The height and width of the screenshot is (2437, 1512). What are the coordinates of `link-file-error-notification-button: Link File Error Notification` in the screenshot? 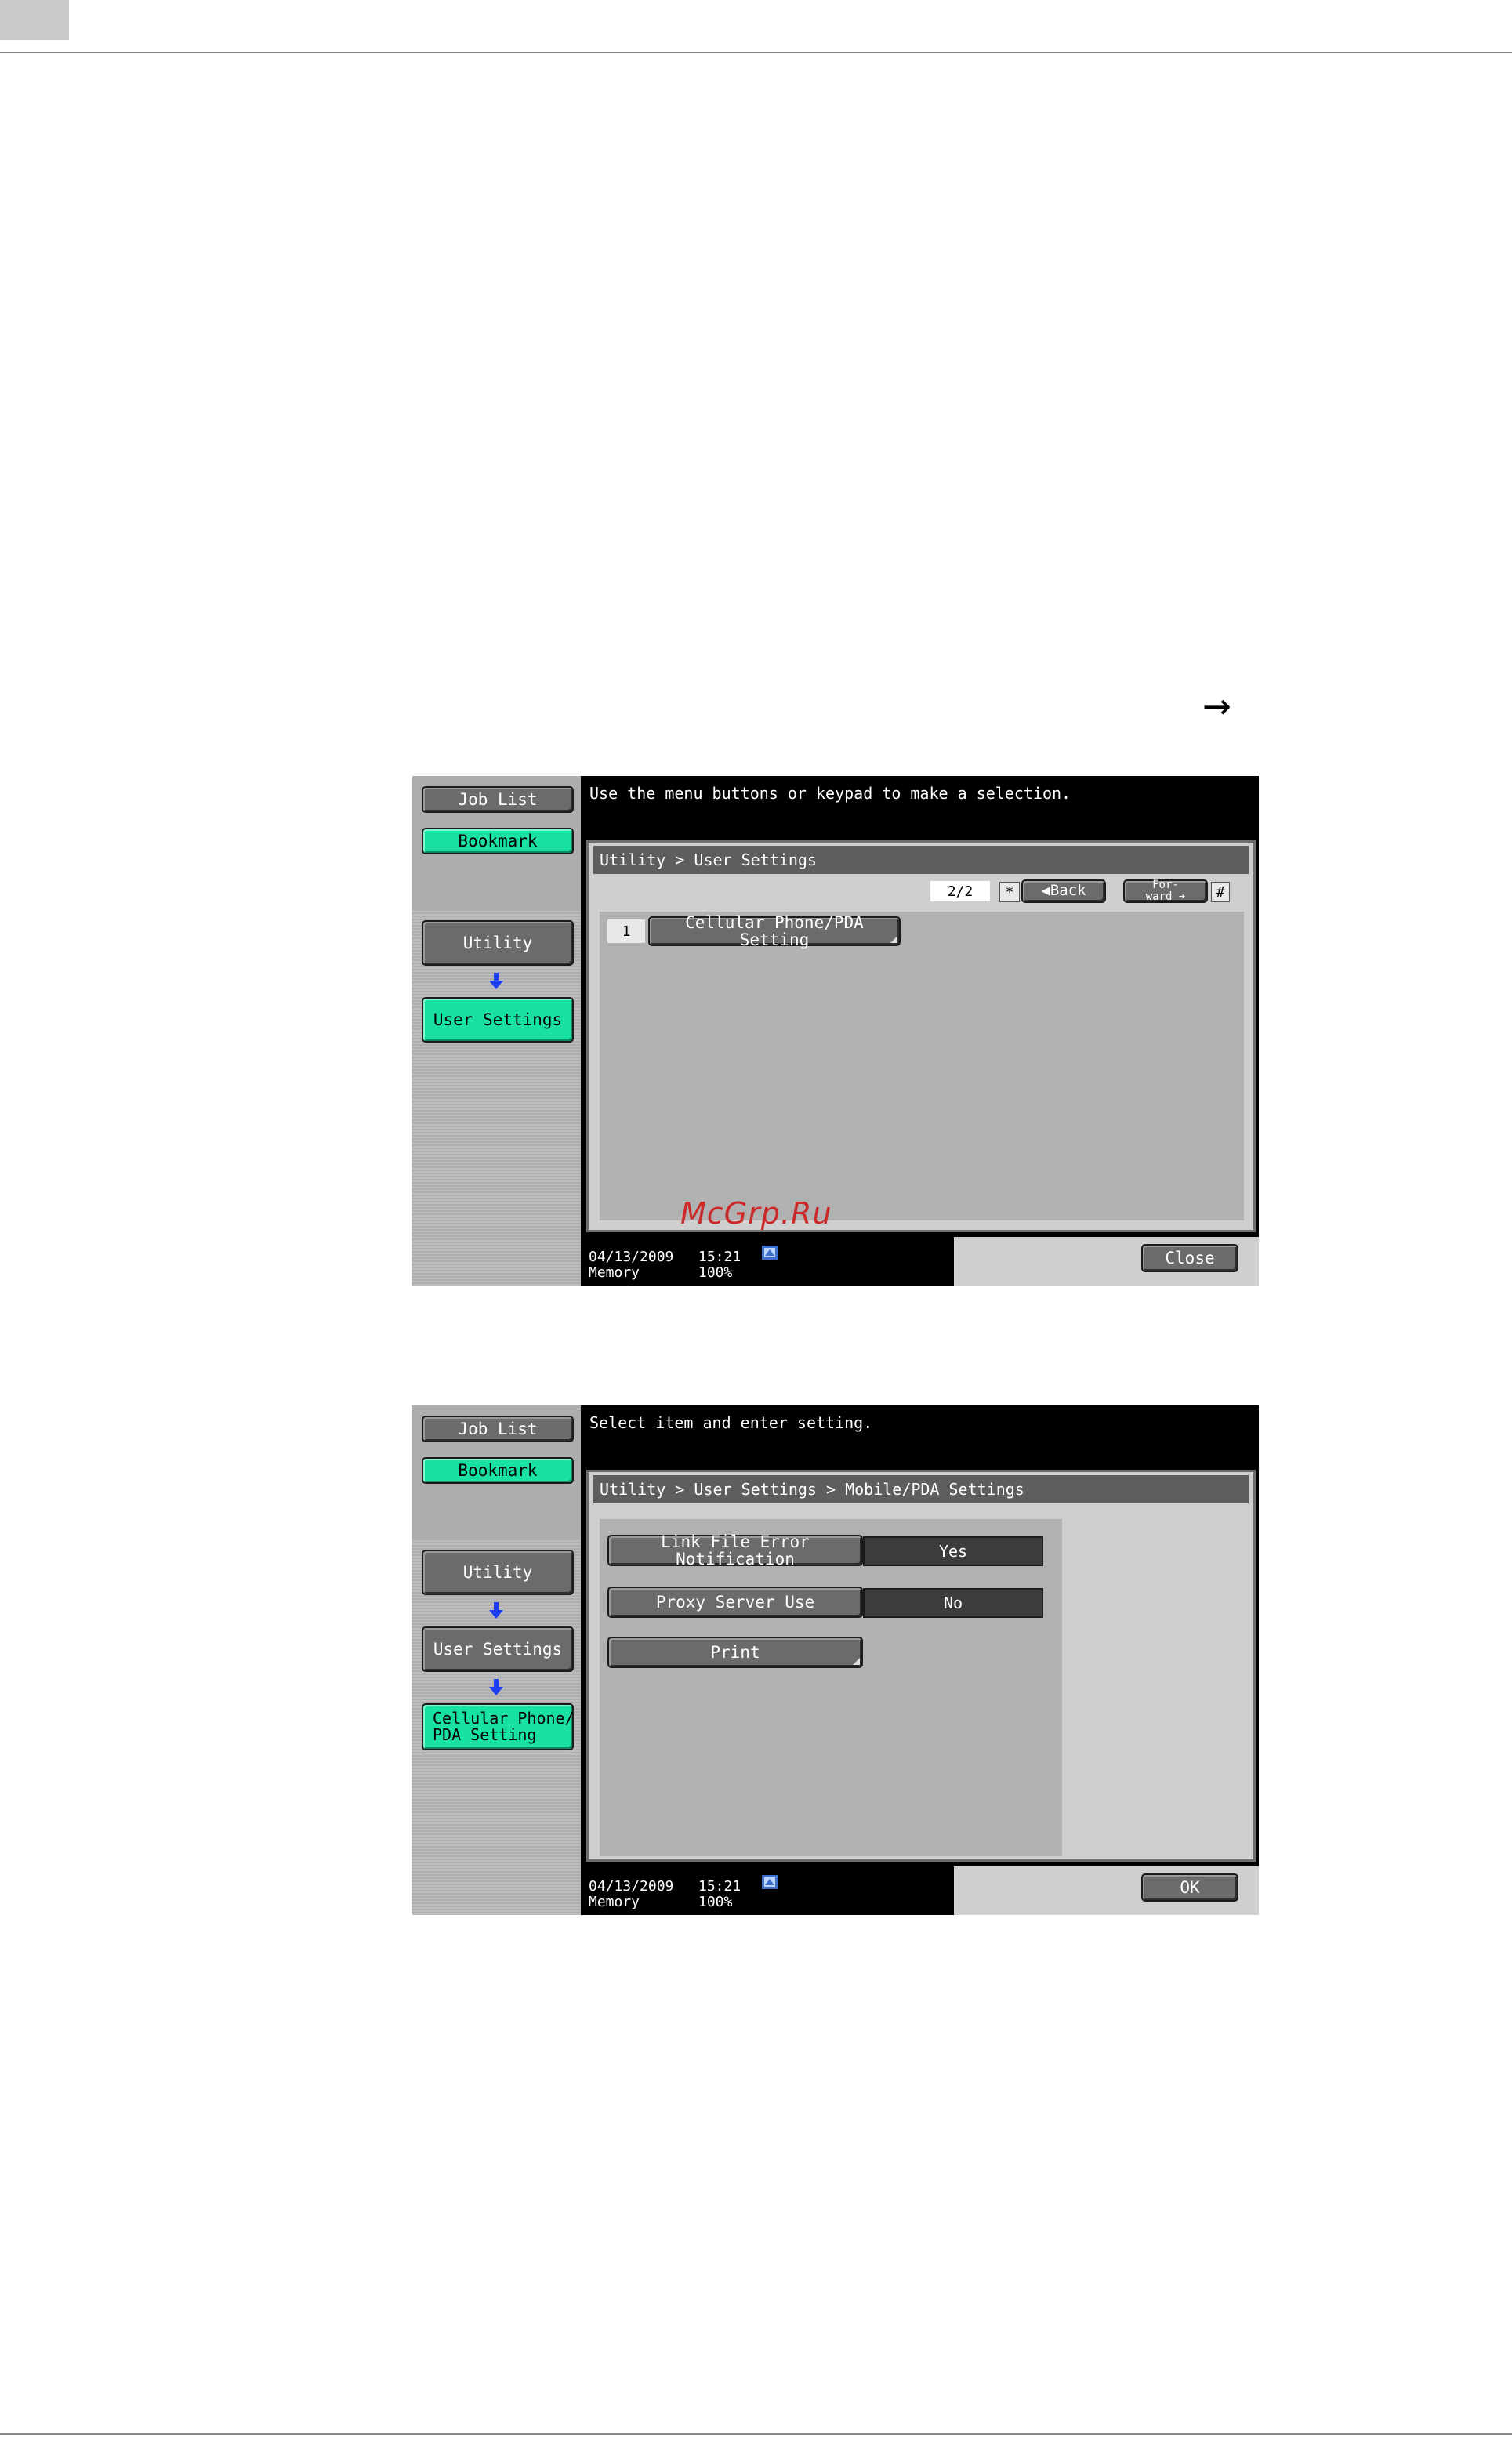 It's located at (735, 1550).